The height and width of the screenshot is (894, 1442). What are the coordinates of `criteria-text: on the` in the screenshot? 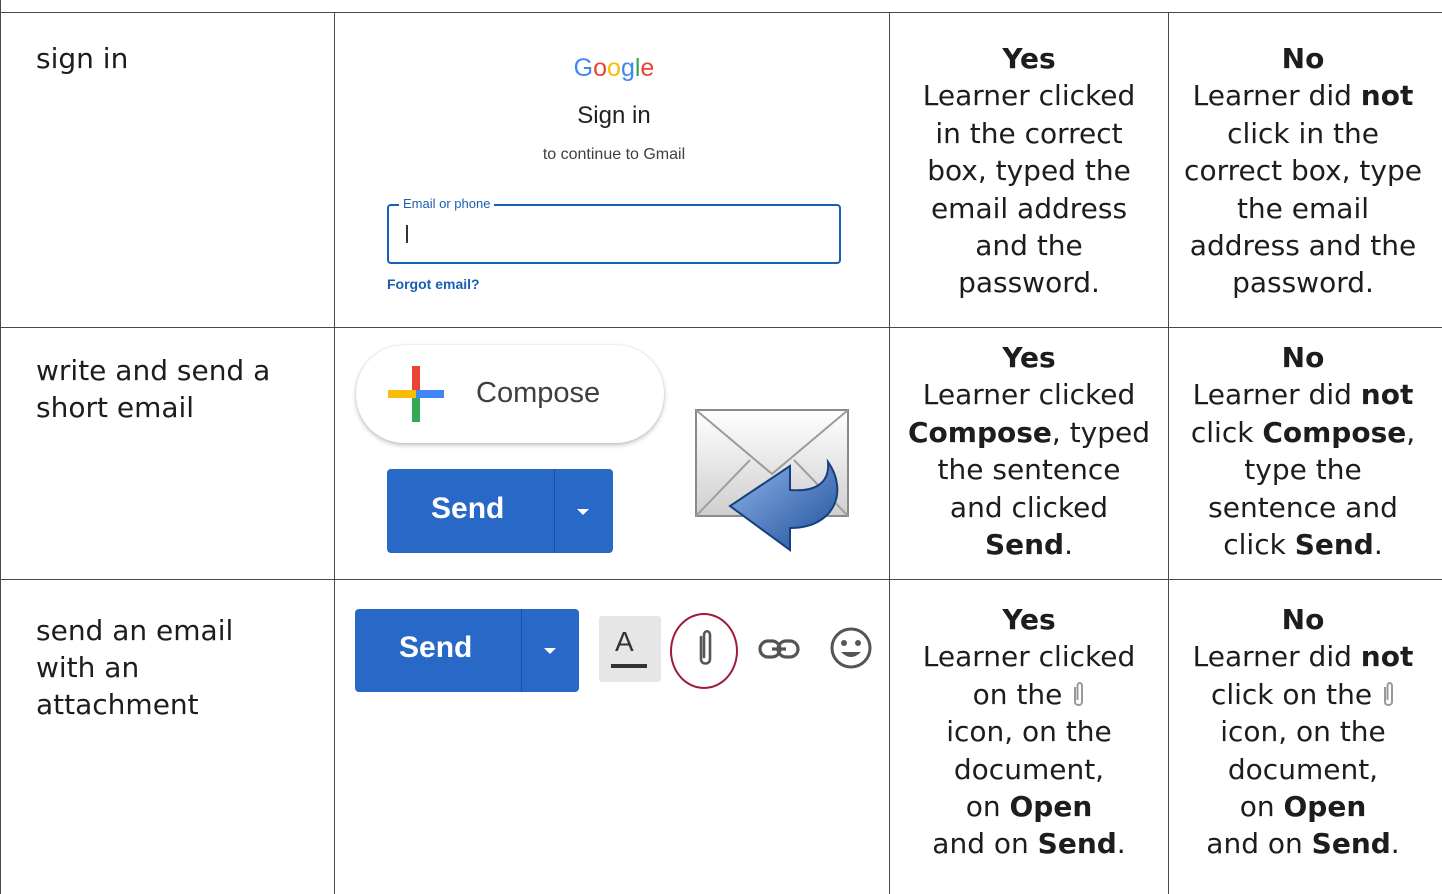 It's located at (1017, 694).